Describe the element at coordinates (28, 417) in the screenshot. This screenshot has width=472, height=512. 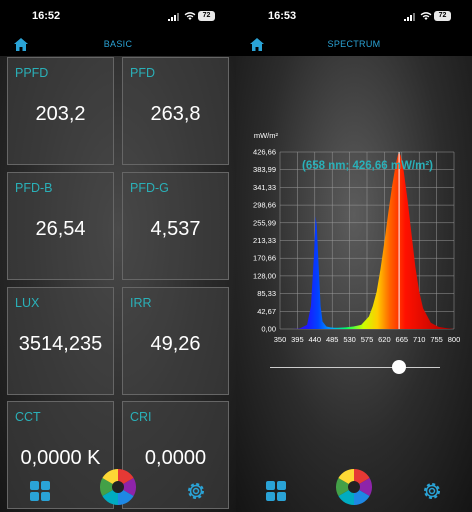
I see `metric-label: CCT` at that location.